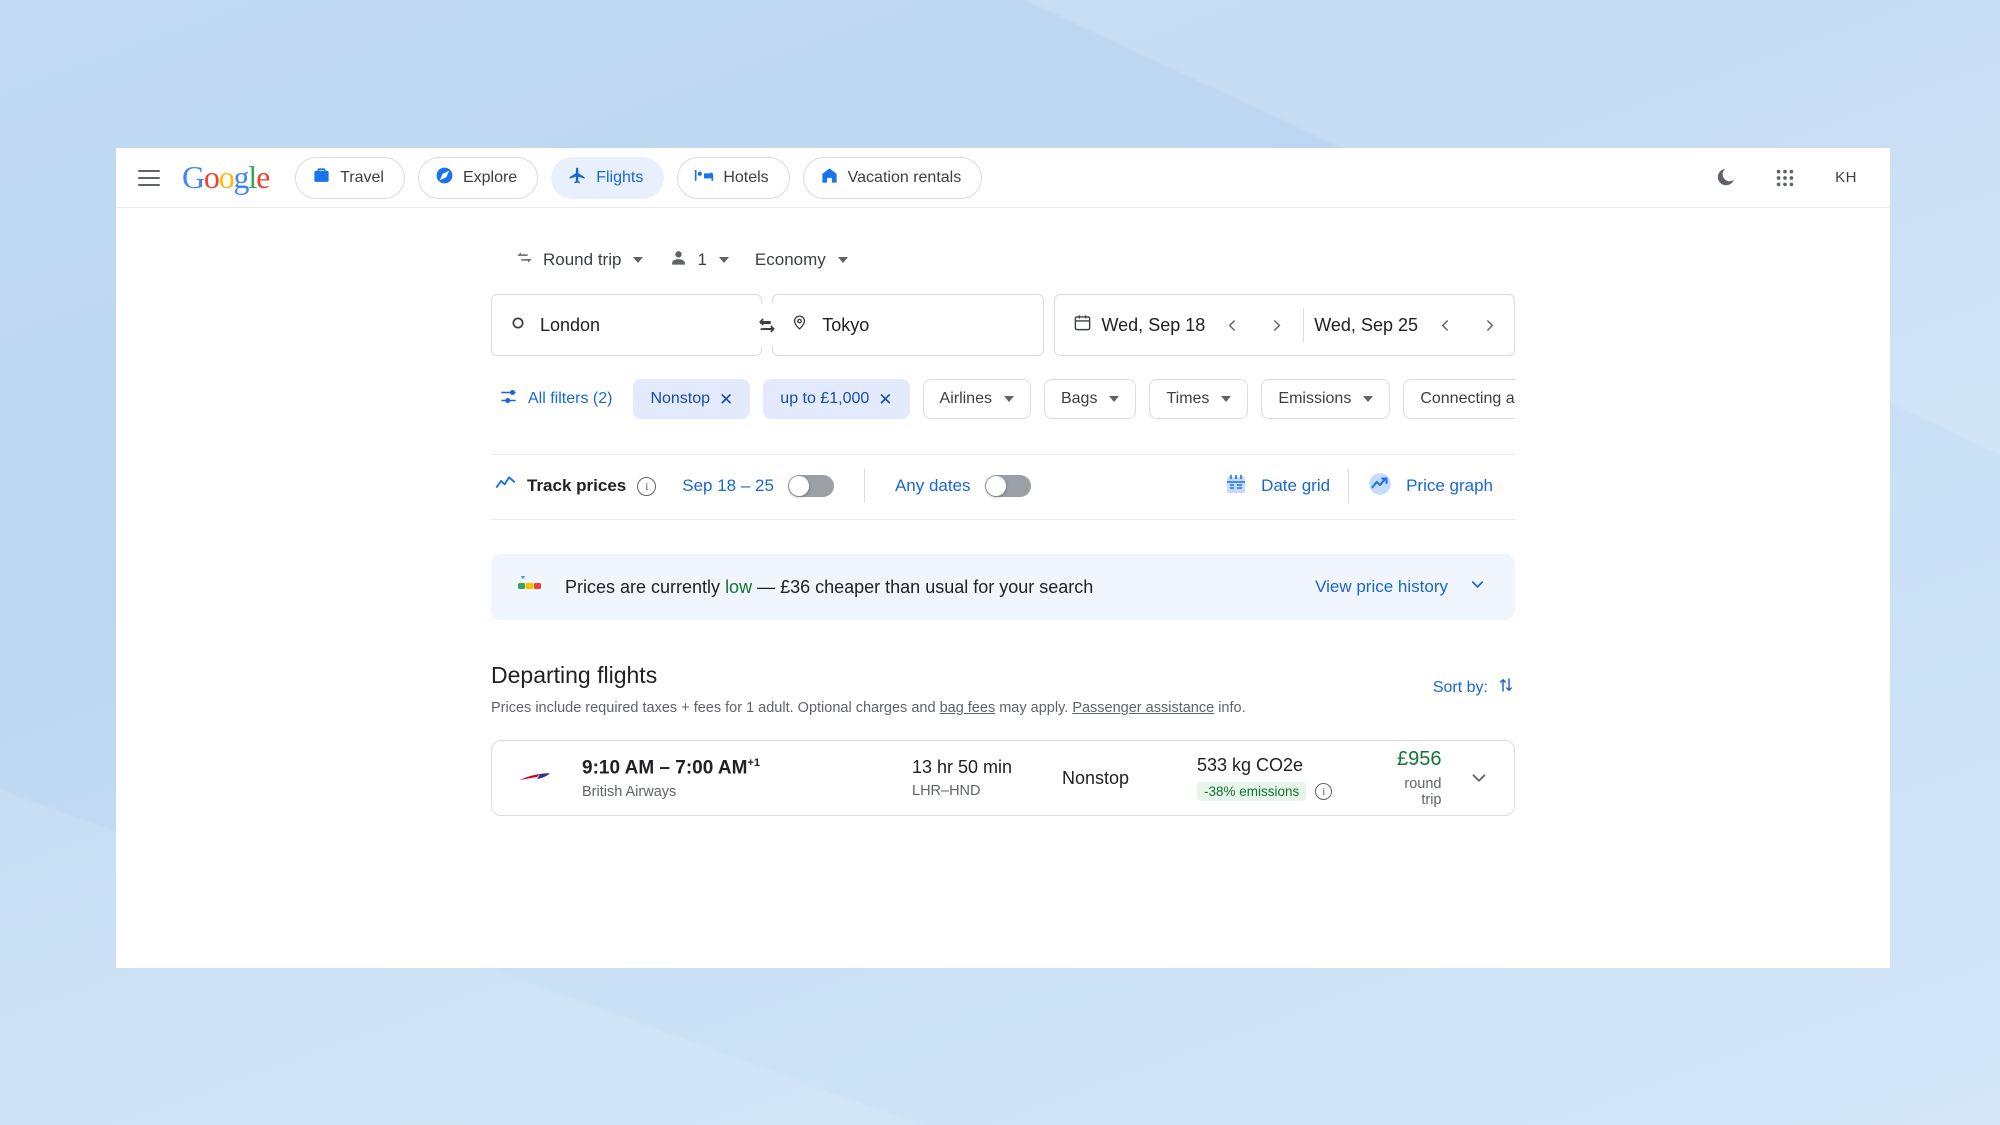 The image size is (2000, 1125). Describe the element at coordinates (1304, 325) in the screenshot. I see `date-divider` at that location.